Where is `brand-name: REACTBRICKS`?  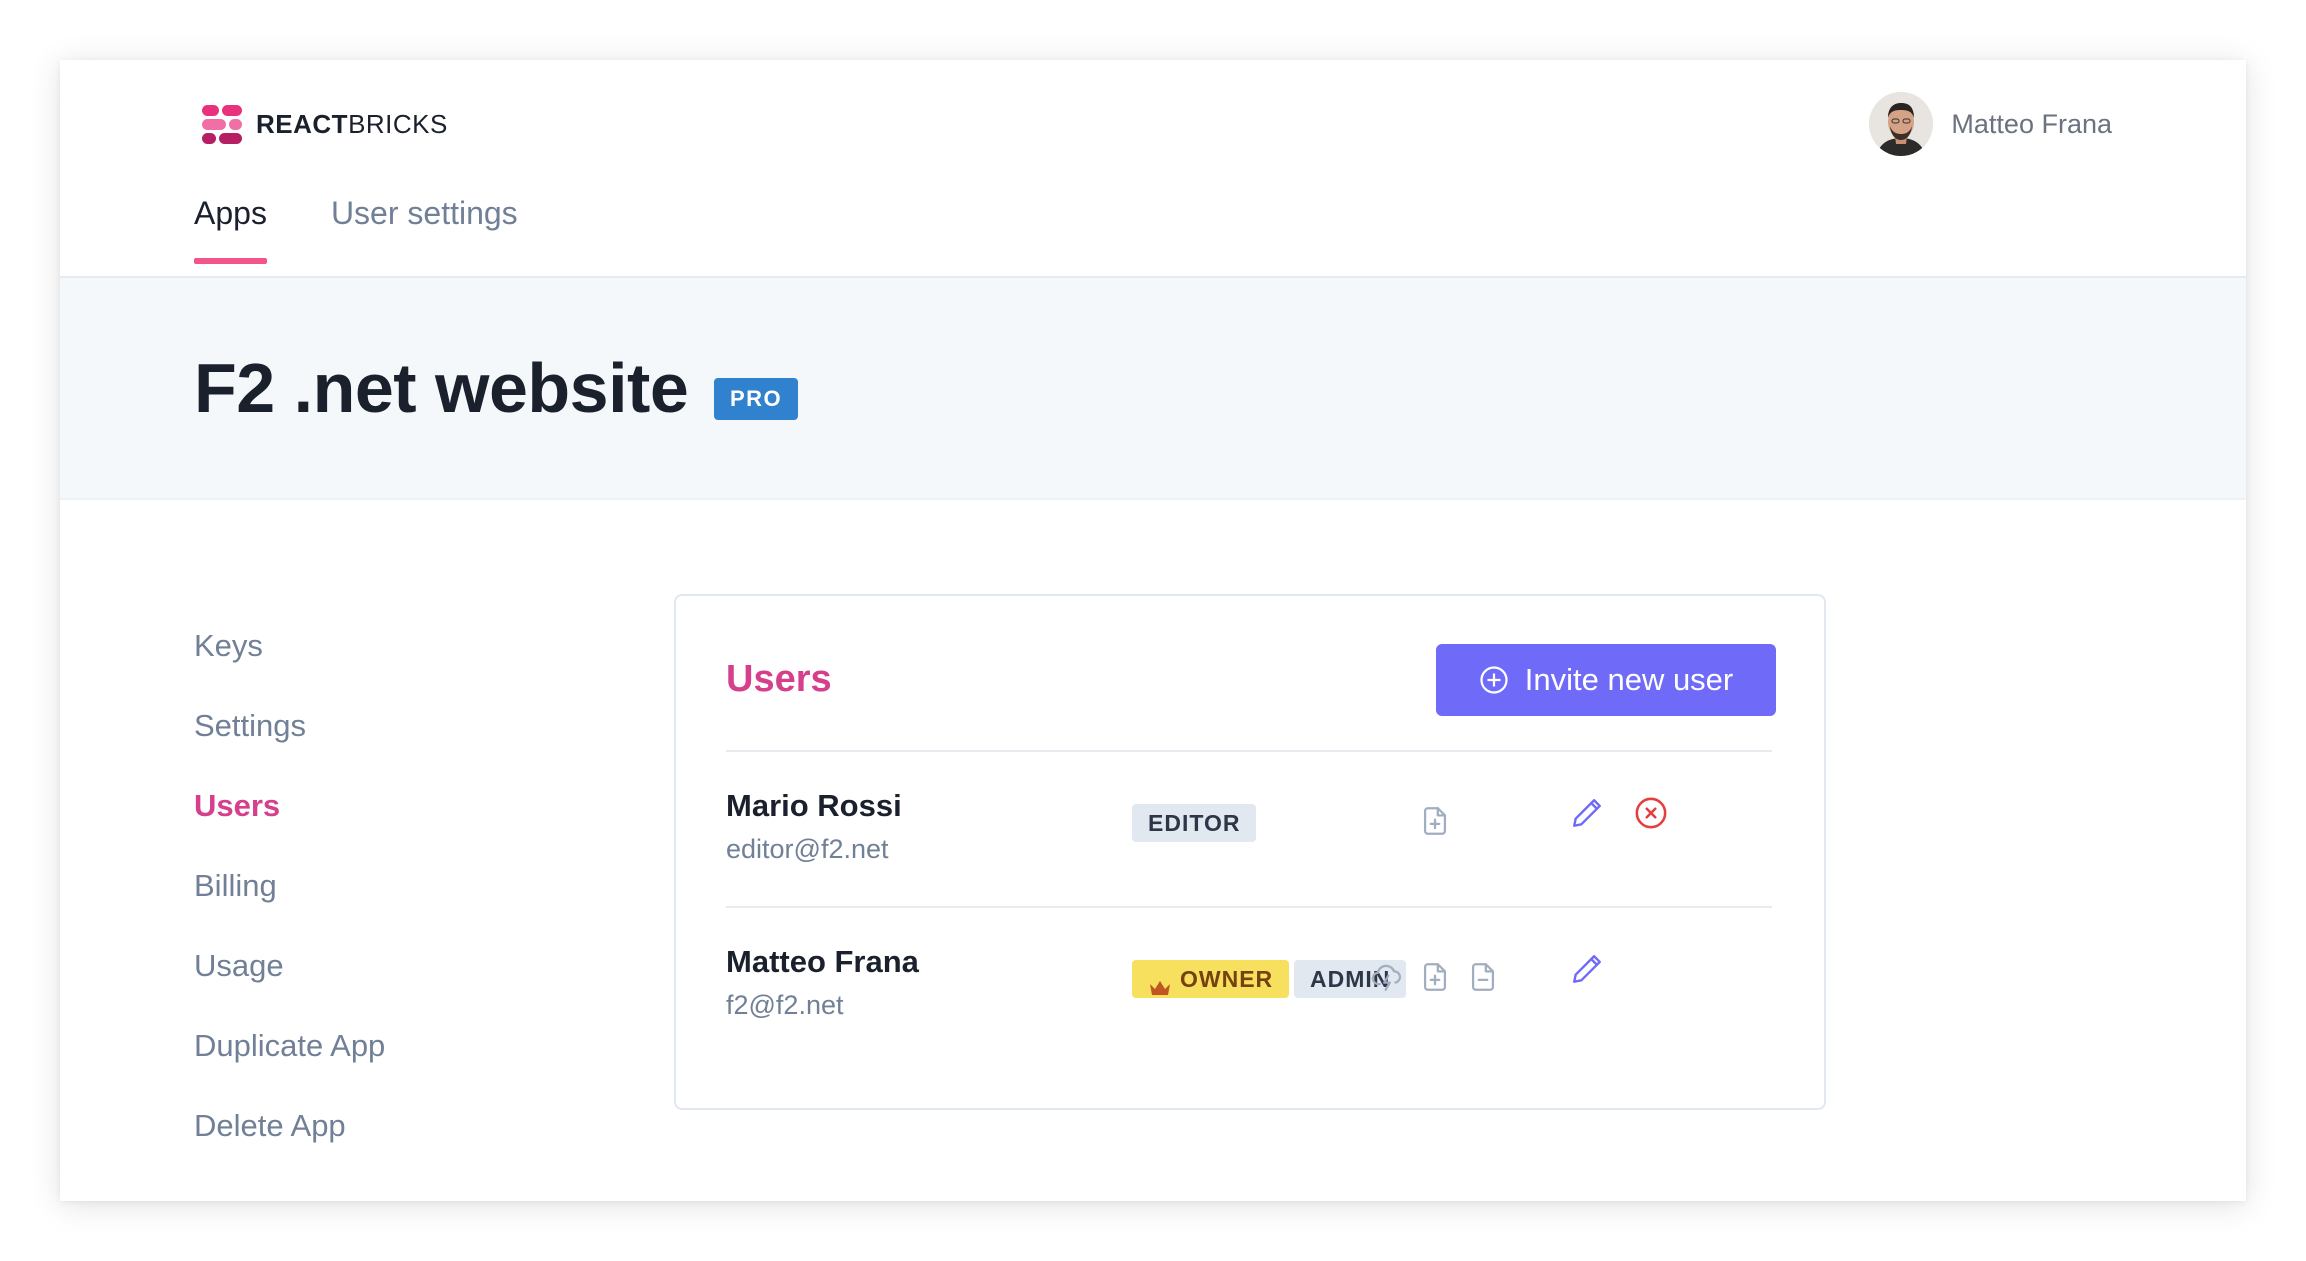 brand-name: REACTBRICKS is located at coordinates (352, 124).